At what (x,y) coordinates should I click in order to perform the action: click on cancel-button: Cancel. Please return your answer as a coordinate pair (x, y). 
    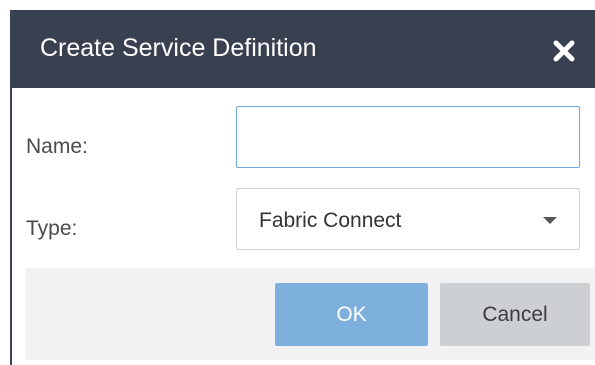
    Looking at the image, I should click on (515, 314).